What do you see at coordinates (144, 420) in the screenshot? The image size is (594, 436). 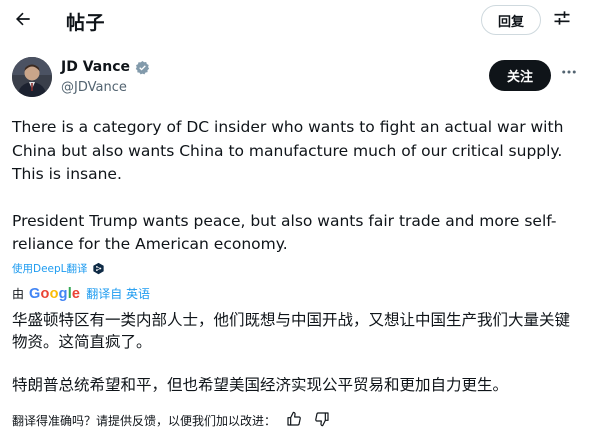 I see `feedback-prompt: 翻译得准确吗？请提供反馈，以便我们加以改进：` at bounding box center [144, 420].